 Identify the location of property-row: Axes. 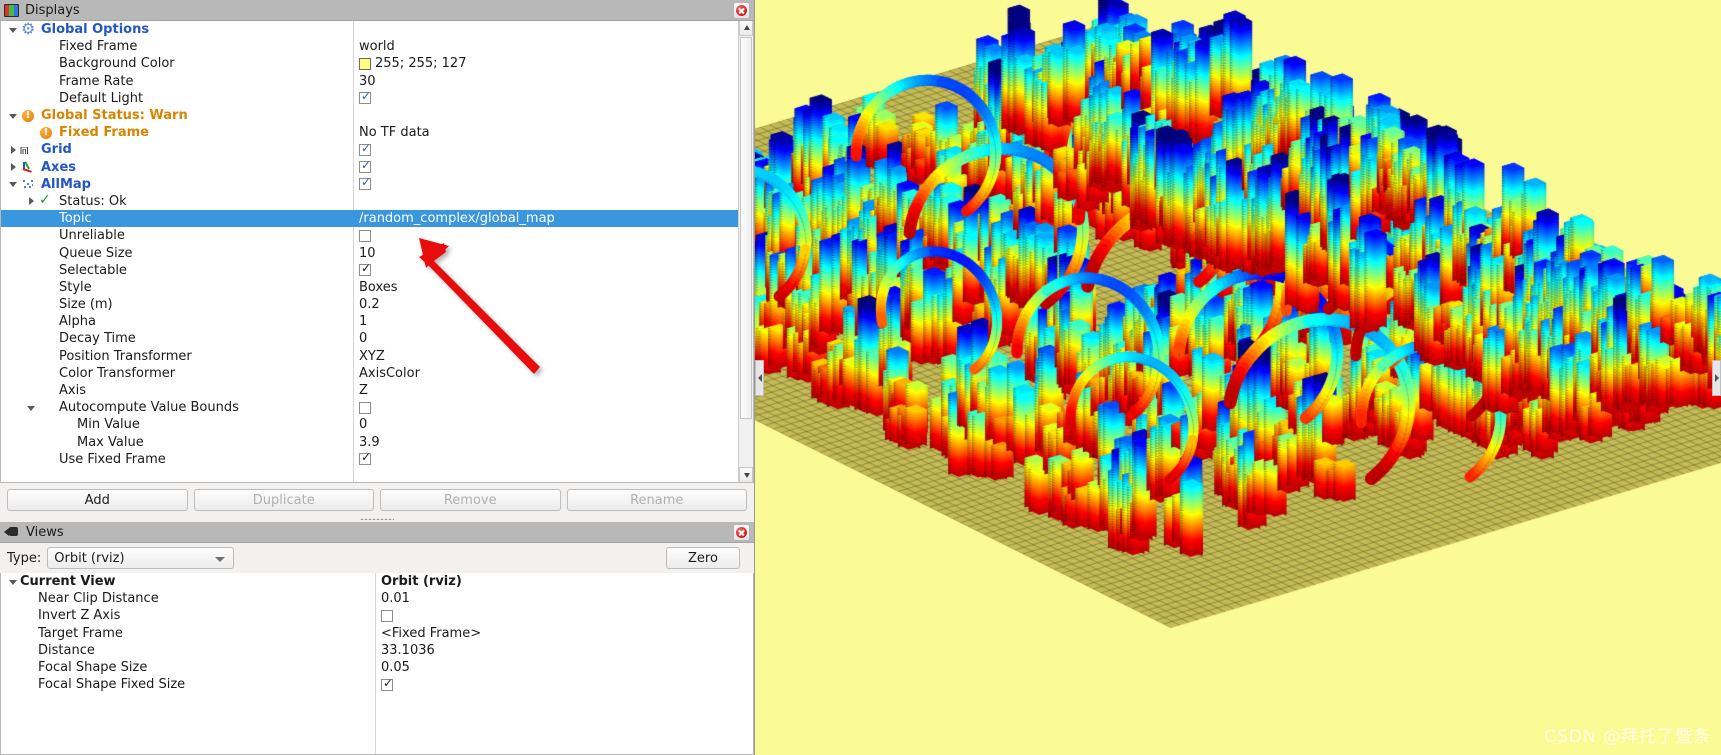
(369, 167).